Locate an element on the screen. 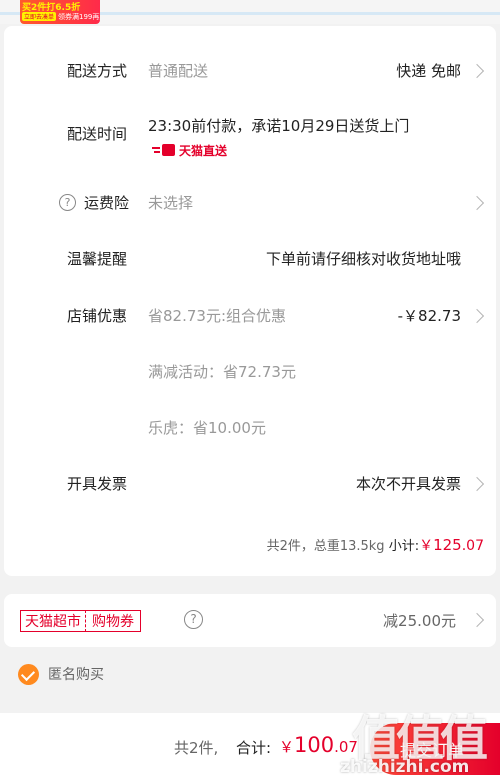 The width and height of the screenshot is (500, 783). subtotal-amount-int: 125 is located at coordinates (447, 545).